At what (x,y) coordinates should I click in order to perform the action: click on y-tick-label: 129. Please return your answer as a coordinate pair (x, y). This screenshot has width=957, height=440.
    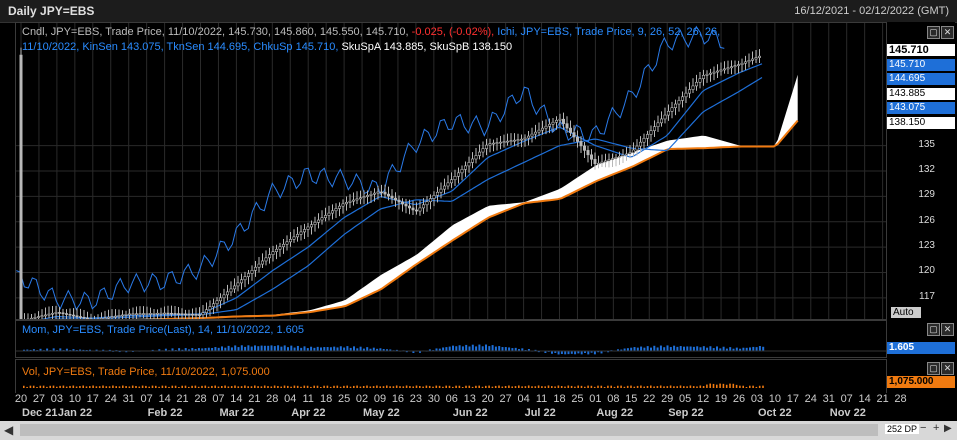
    Looking at the image, I should click on (926, 195).